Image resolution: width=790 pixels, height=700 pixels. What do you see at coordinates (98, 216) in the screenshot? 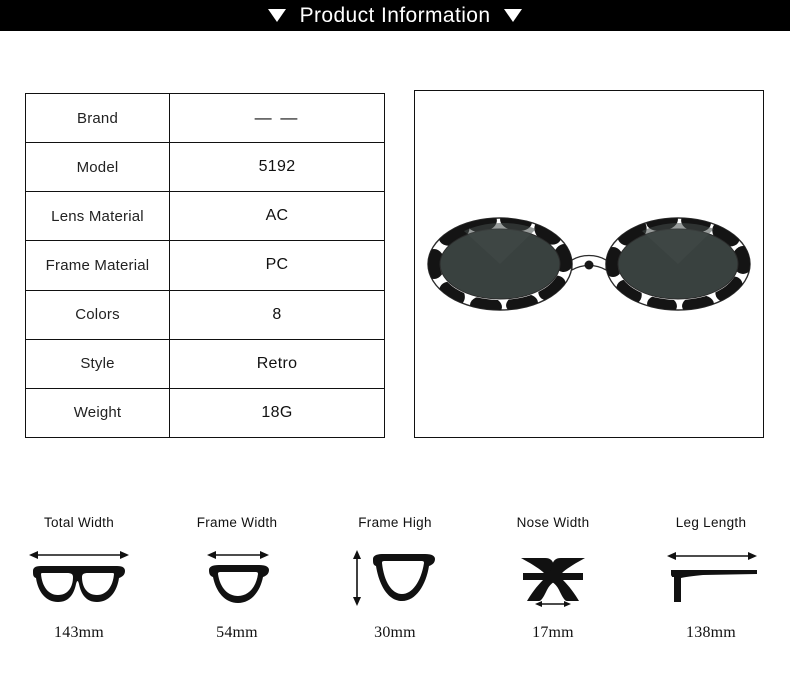
I see `spec-label-lens-material: Lens Material` at bounding box center [98, 216].